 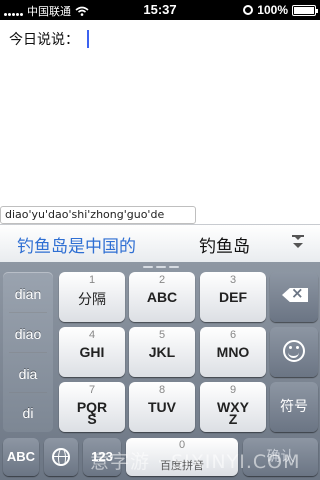 What do you see at coordinates (92, 335) in the screenshot?
I see `key-number: 4` at bounding box center [92, 335].